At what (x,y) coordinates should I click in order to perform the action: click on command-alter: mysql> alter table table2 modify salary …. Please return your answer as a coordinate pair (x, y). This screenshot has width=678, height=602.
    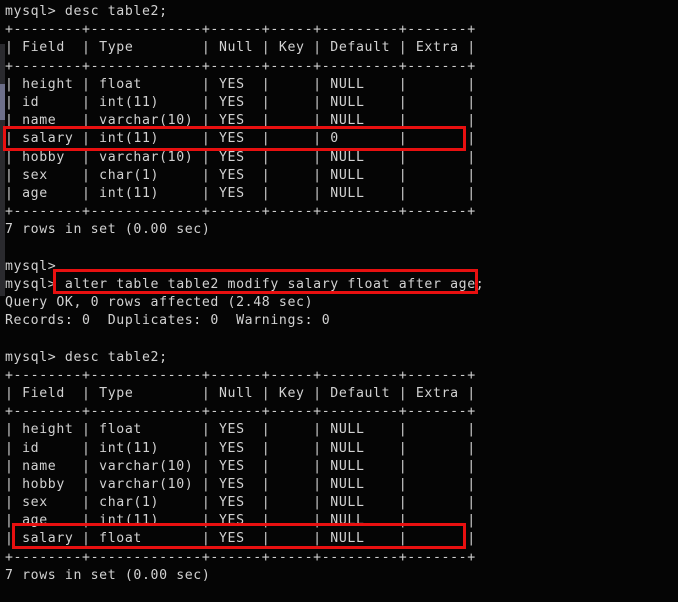
    Looking at the image, I should click on (245, 284).